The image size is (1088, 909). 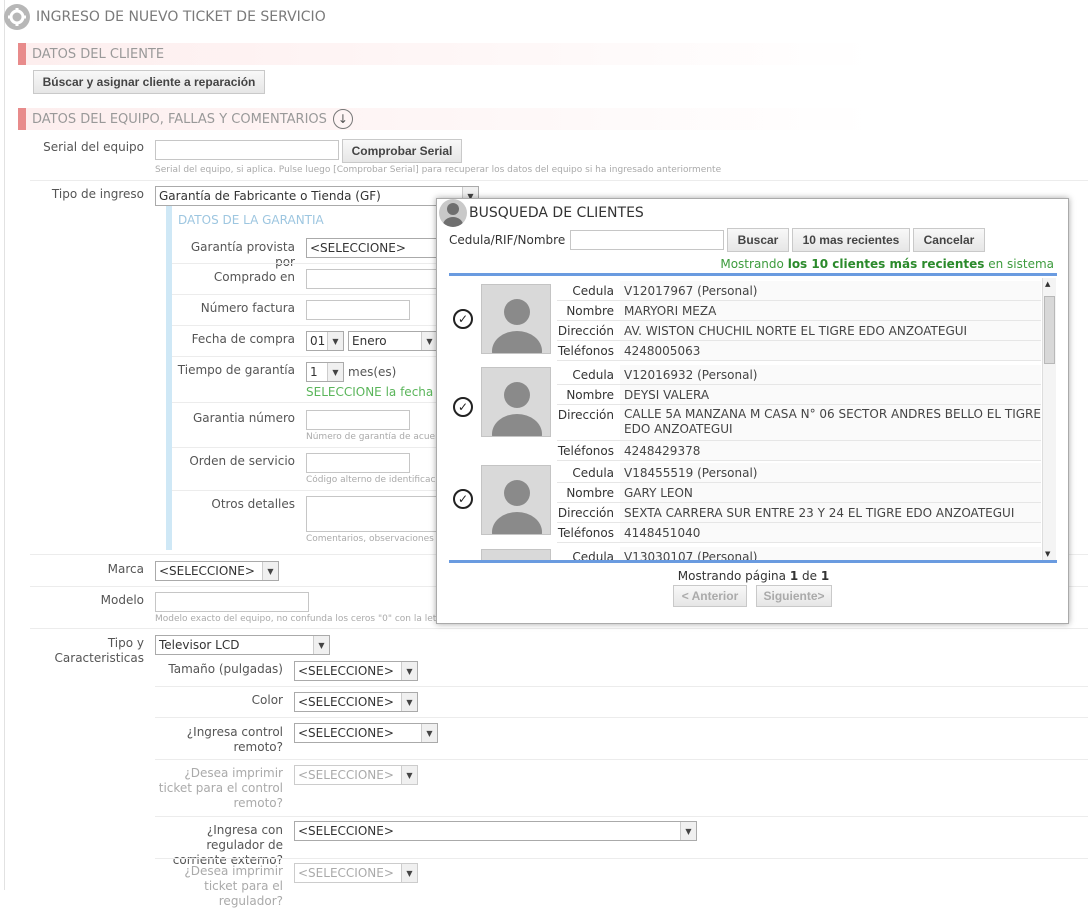 What do you see at coordinates (325, 341) in the screenshot?
I see `fecha-dia-select: 01 ▼` at bounding box center [325, 341].